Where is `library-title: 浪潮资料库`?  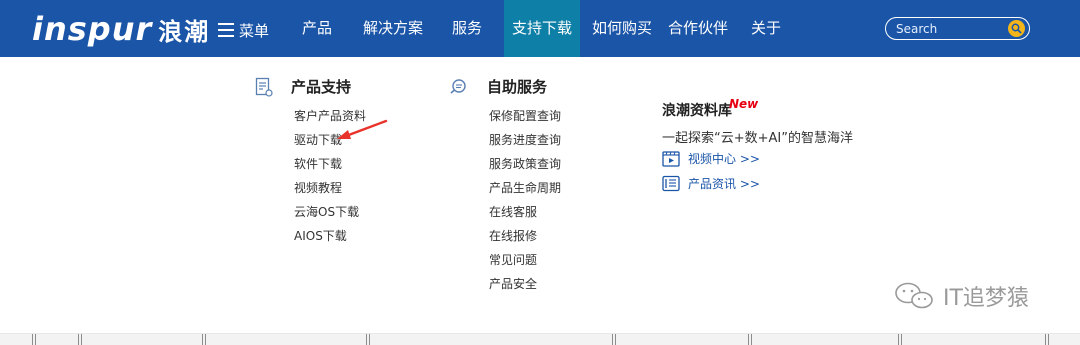
library-title: 浪潮资料库 is located at coordinates (697, 110).